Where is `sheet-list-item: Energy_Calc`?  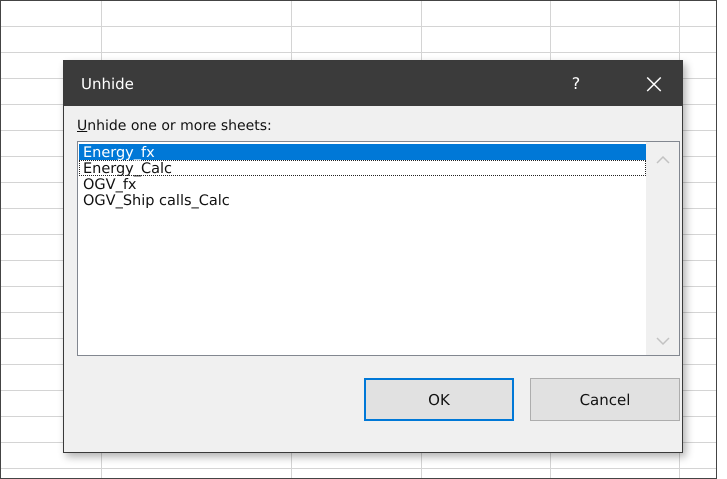 sheet-list-item: Energy_Calc is located at coordinates (362, 168).